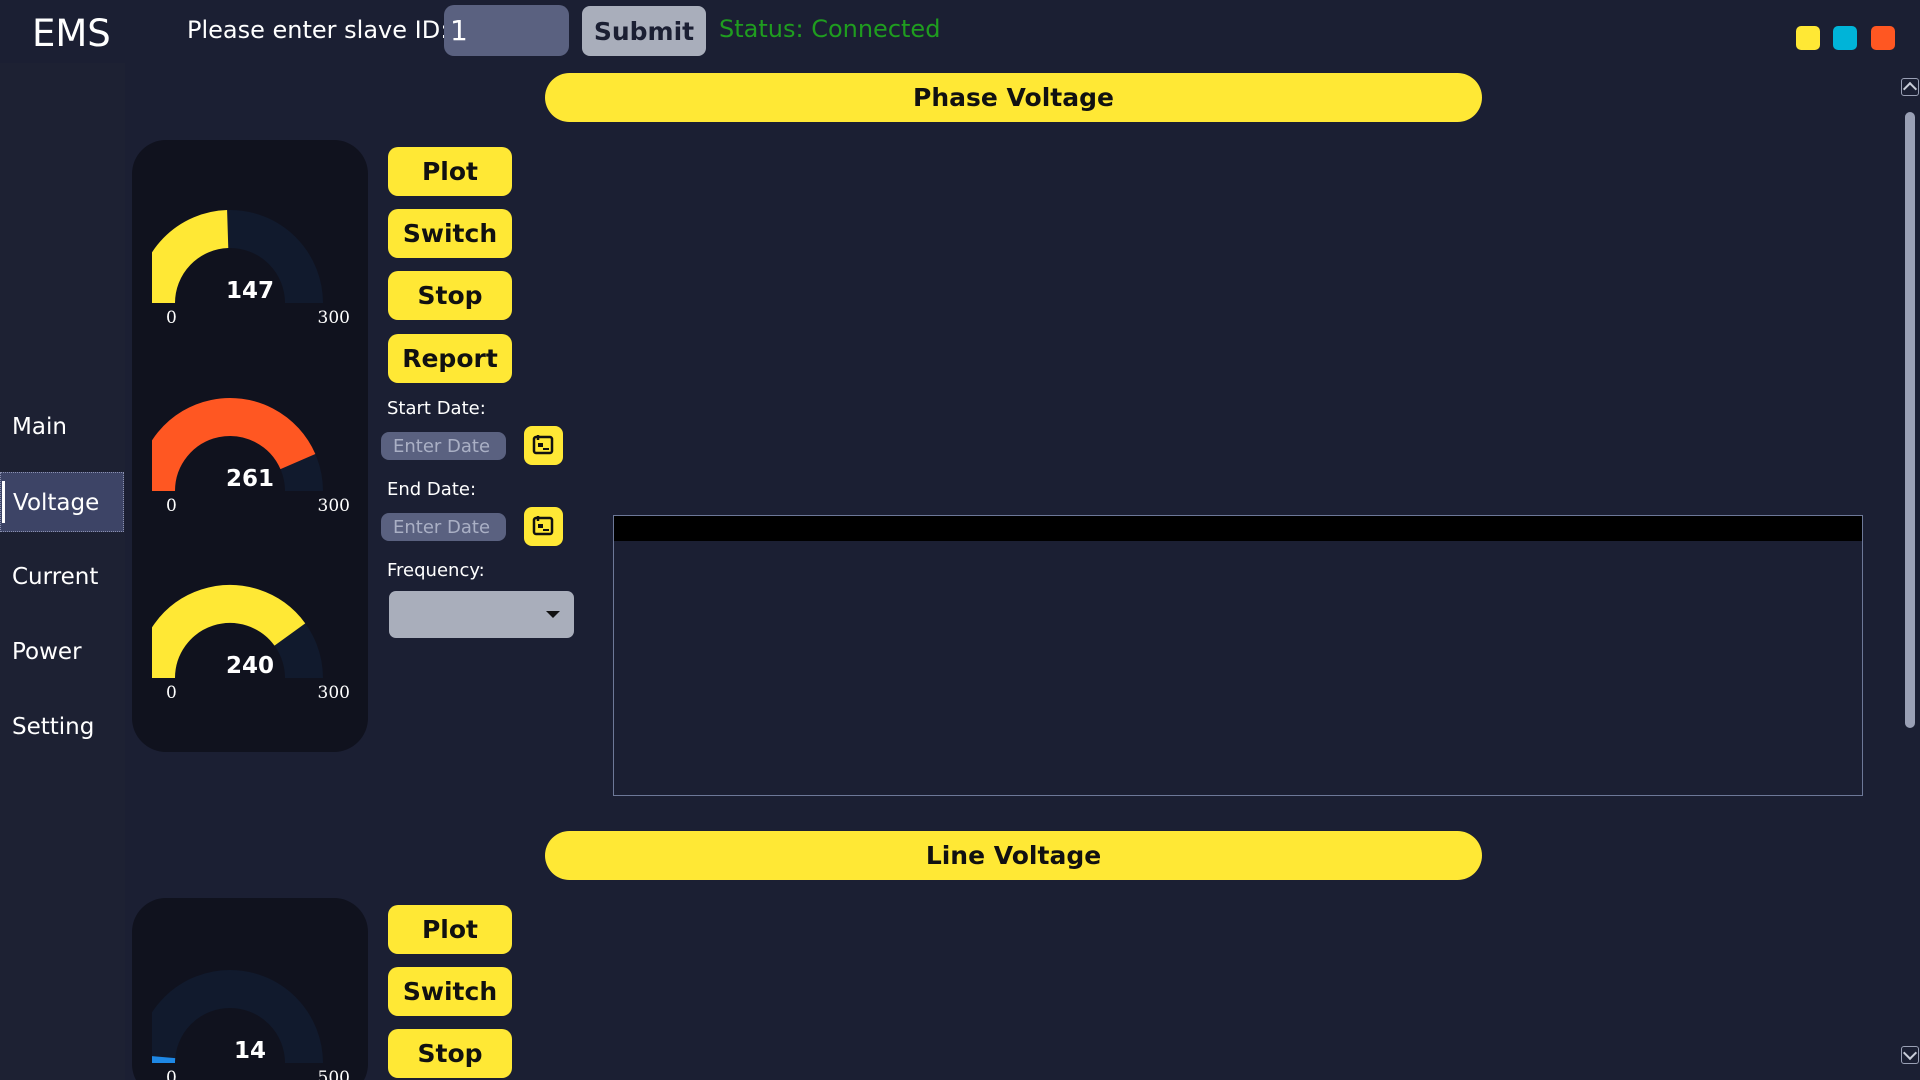  What do you see at coordinates (171, 318) in the screenshot?
I see `gauge-phase-1-min: 0` at bounding box center [171, 318].